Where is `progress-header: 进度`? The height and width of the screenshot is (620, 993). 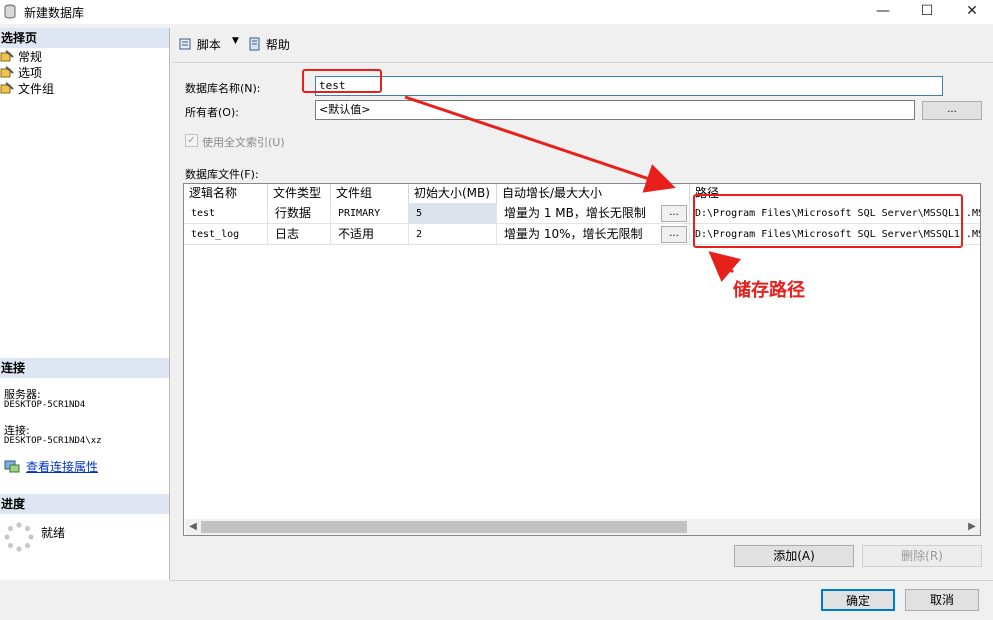
progress-header: 进度 is located at coordinates (84, 504).